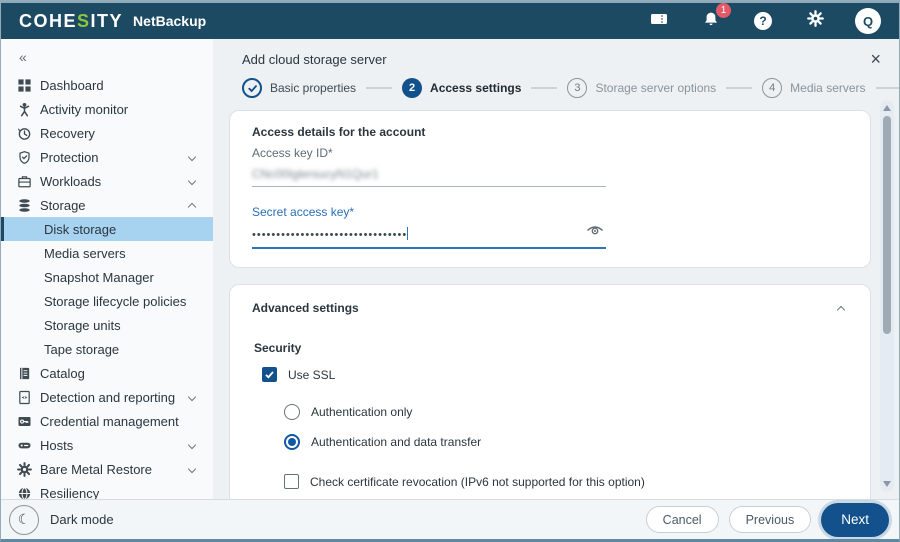 The image size is (900, 542). I want to click on authentication-and-data-radio, so click(292, 442).